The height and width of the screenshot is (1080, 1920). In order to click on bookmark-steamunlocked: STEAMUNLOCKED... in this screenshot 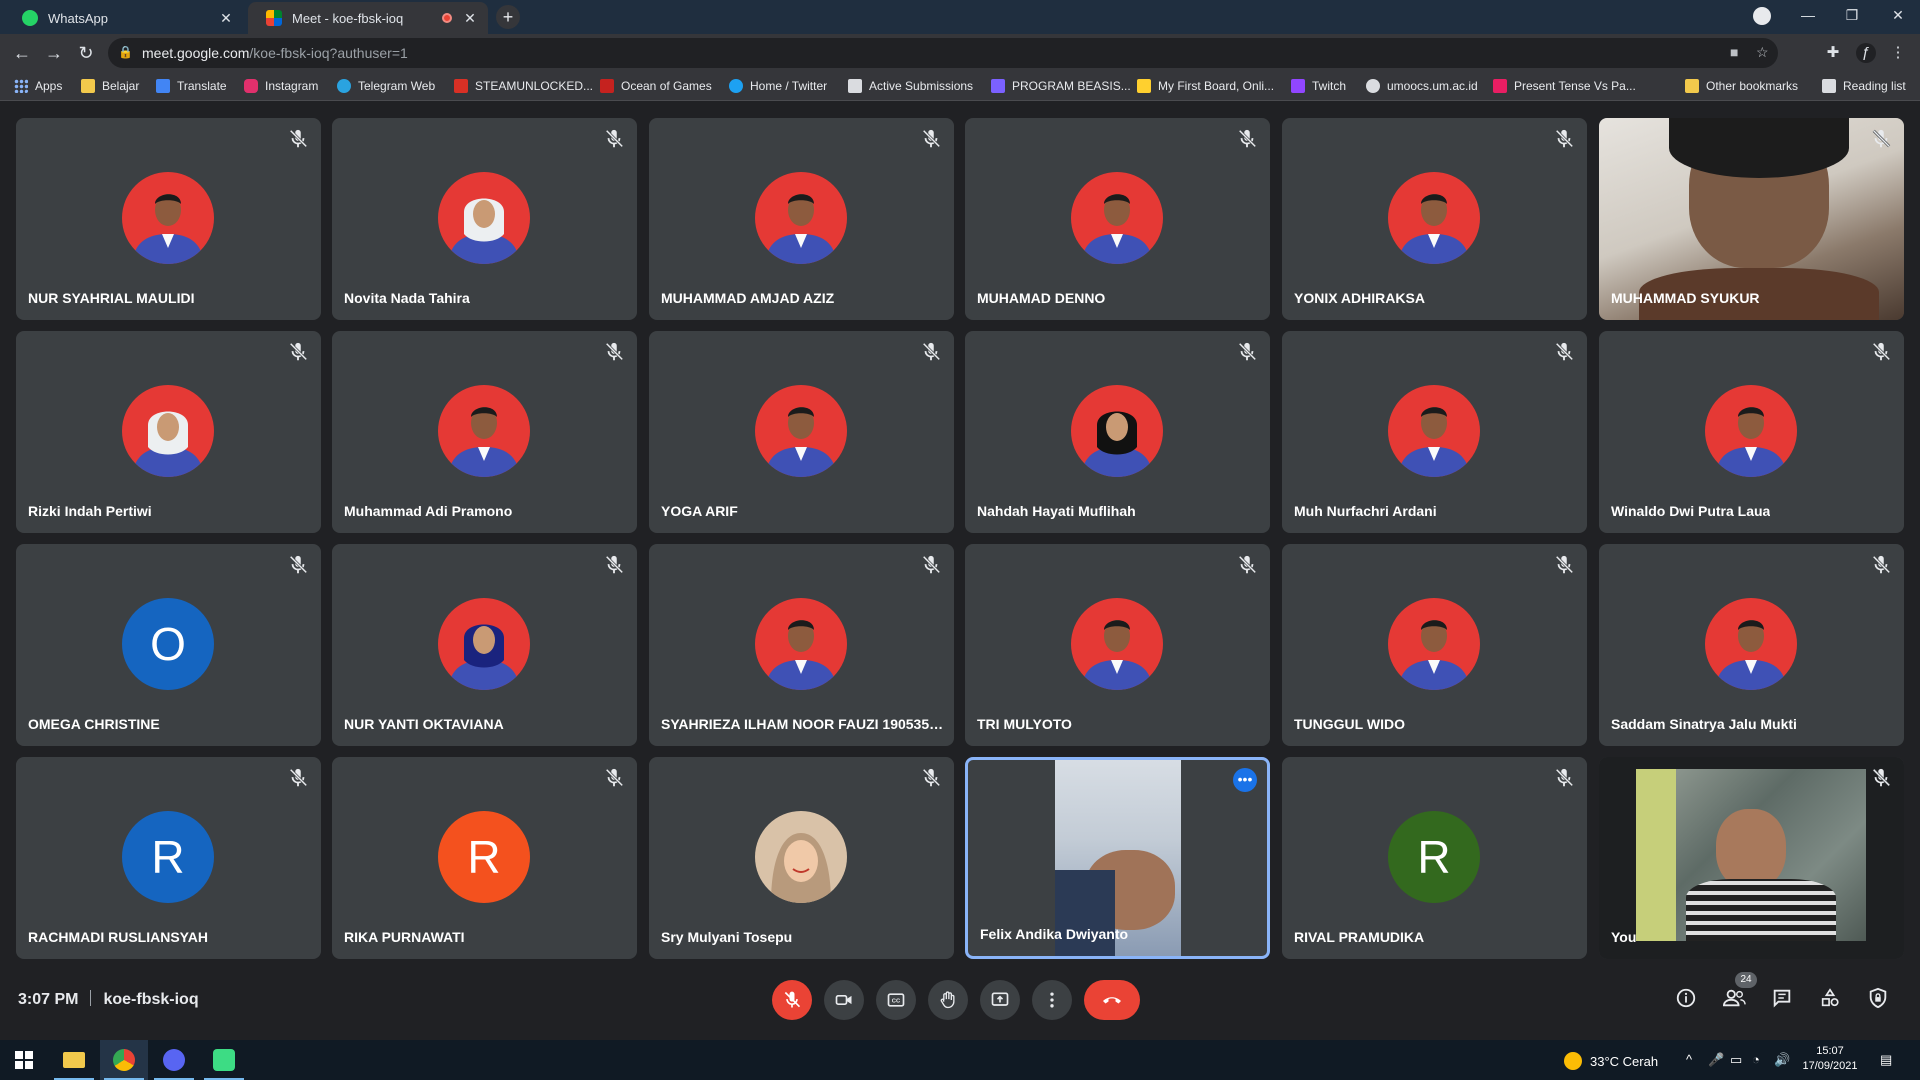, I will do `click(523, 86)`.